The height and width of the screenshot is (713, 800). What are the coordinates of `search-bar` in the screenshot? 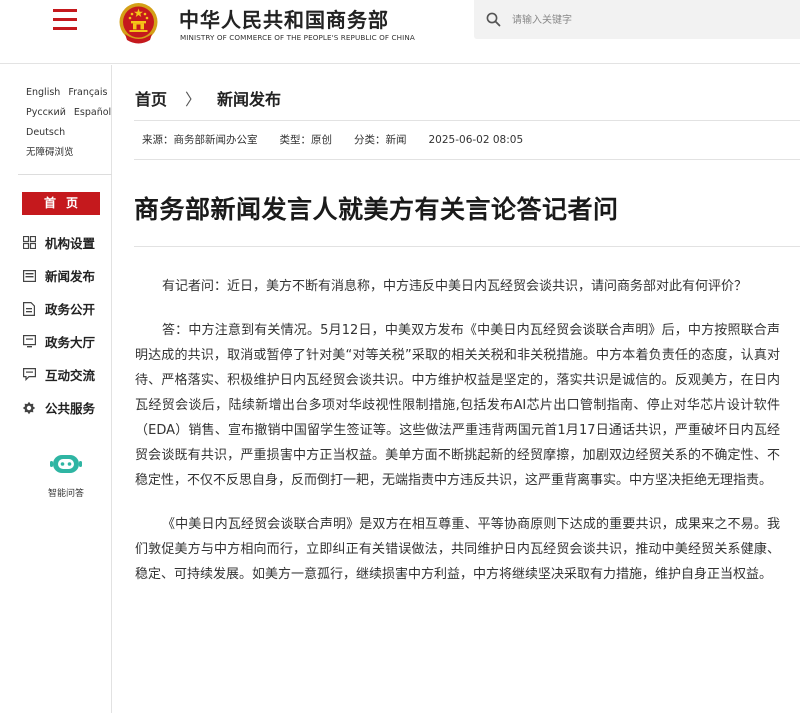 It's located at (637, 19).